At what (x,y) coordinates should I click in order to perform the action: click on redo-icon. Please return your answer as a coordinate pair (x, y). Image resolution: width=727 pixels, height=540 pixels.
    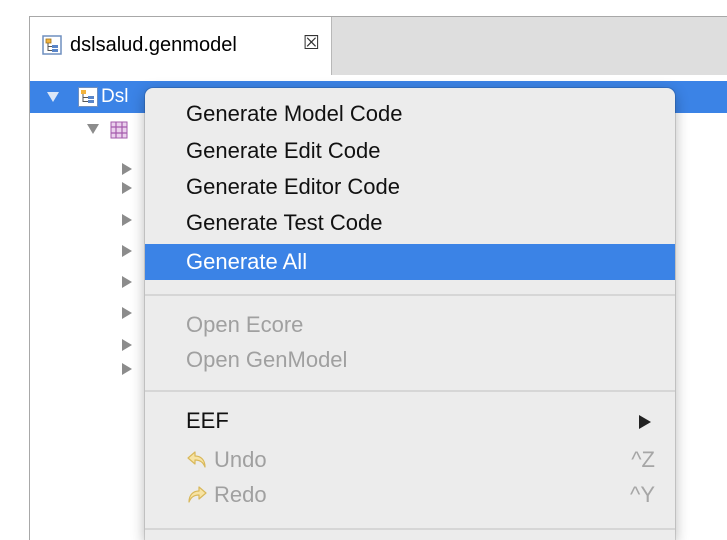
    Looking at the image, I should click on (197, 494).